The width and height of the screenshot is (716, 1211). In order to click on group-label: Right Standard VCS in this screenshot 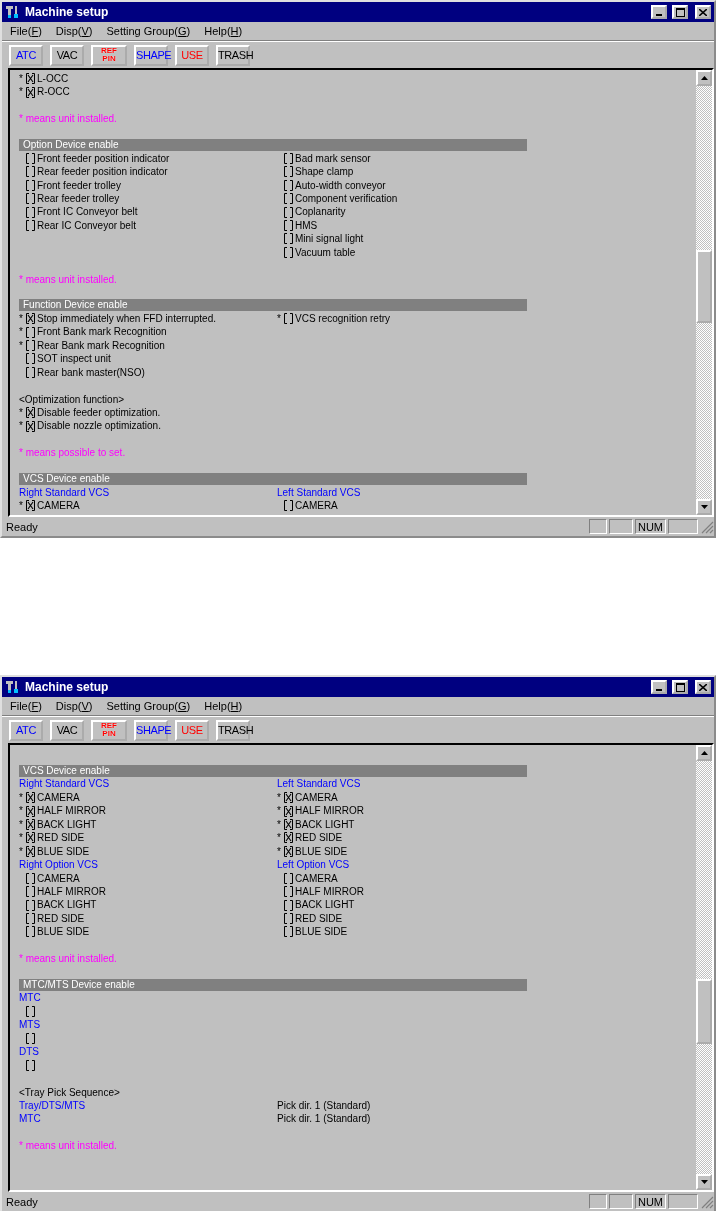, I will do `click(64, 492)`.